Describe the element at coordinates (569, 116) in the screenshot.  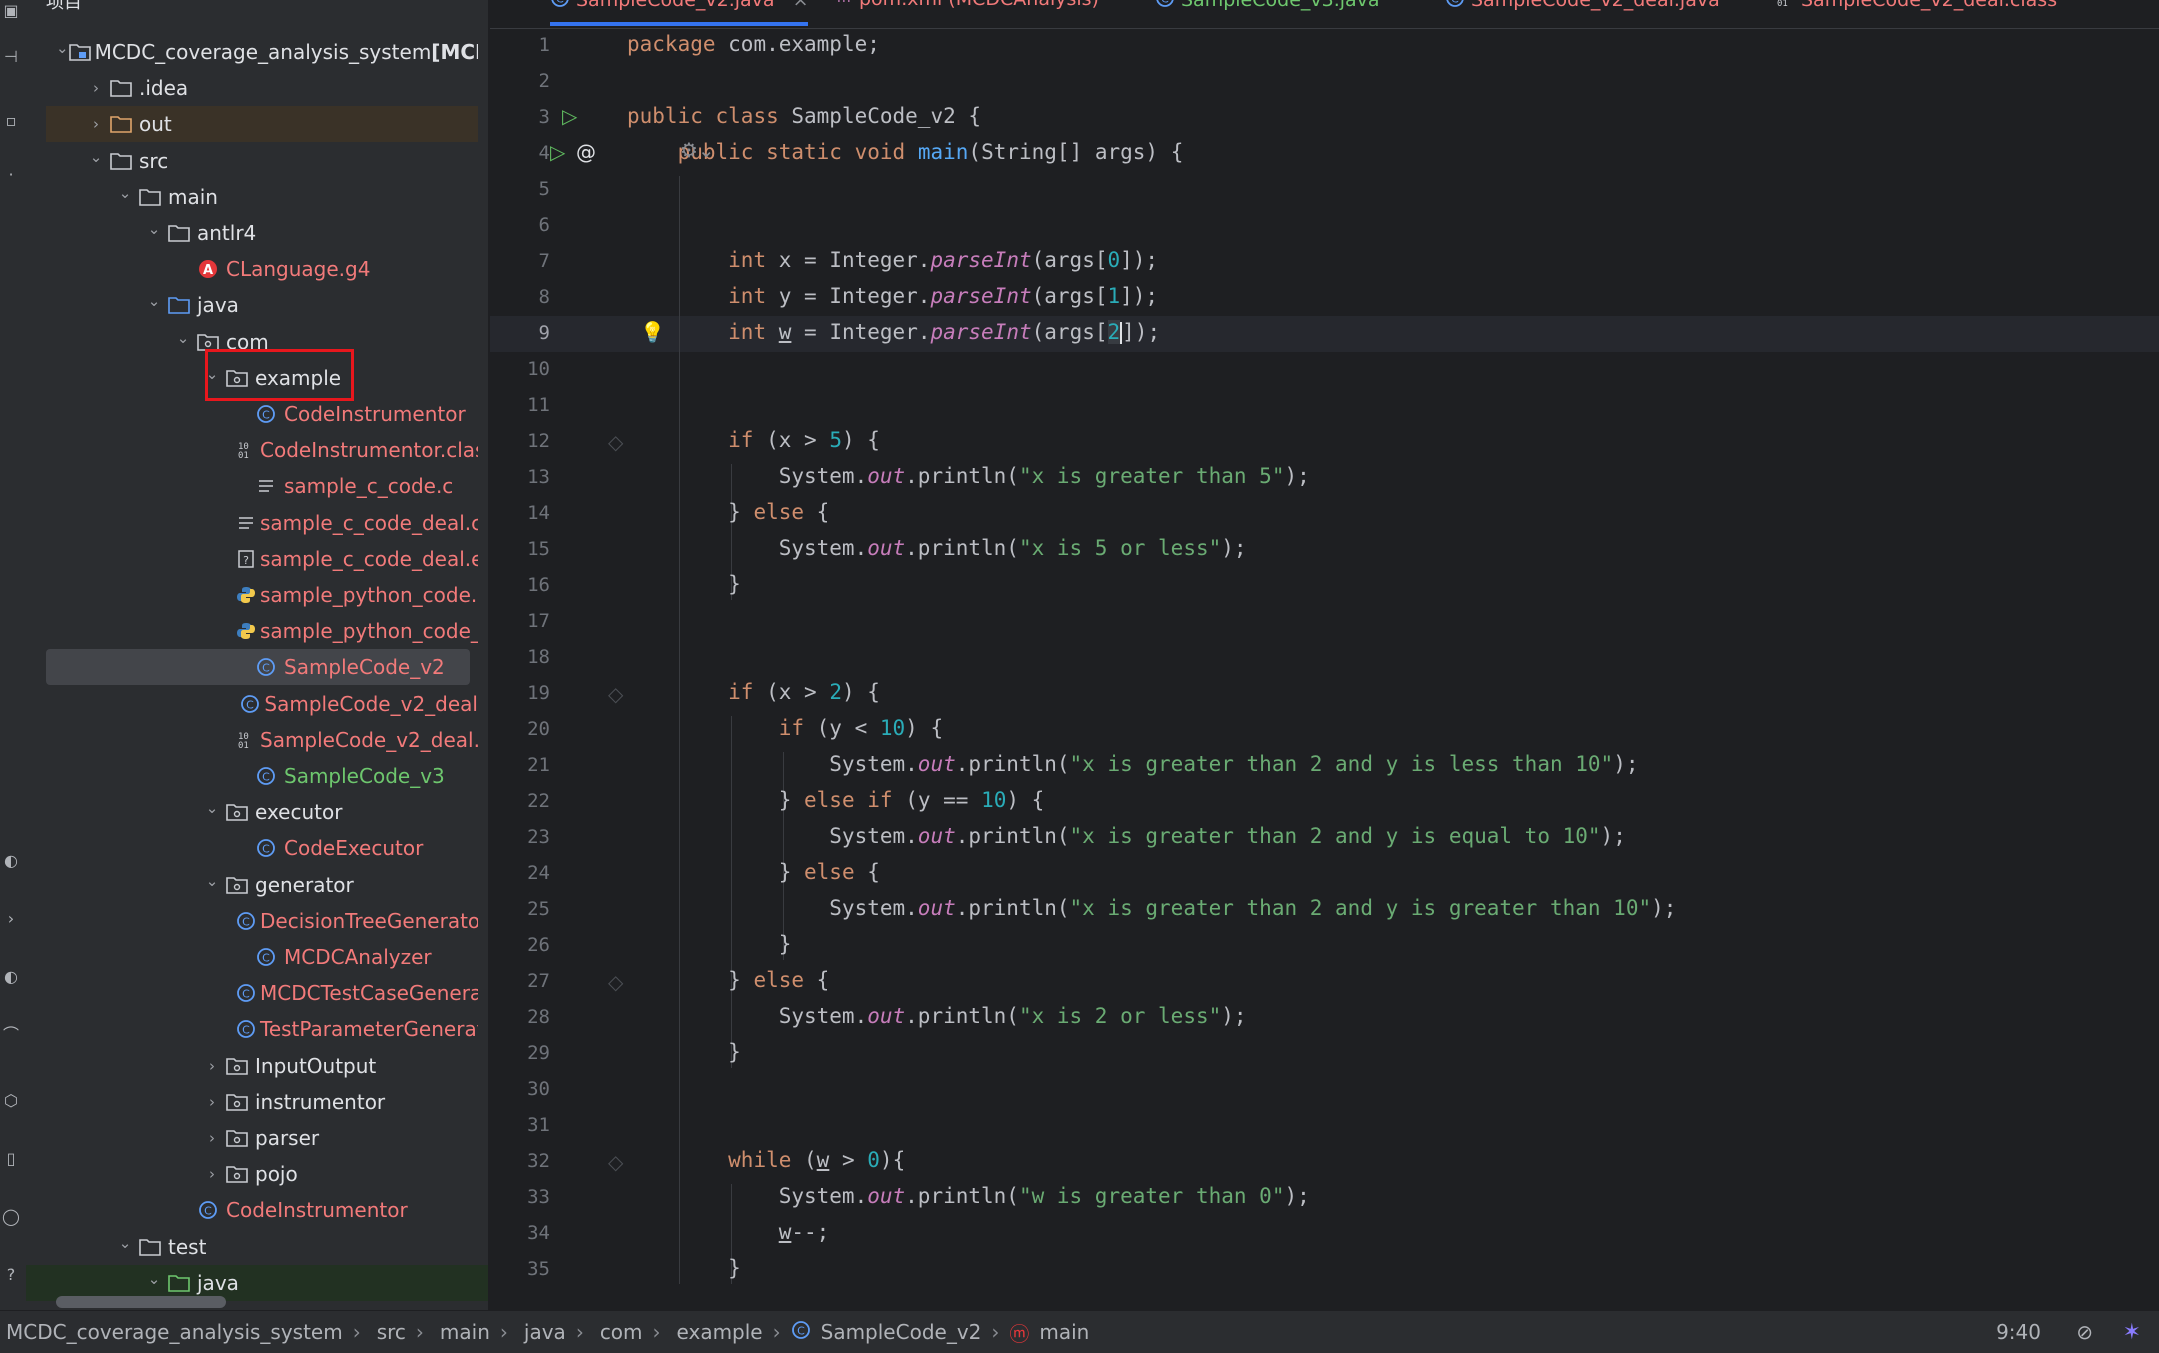
I see `run-class-icon: ▷` at that location.